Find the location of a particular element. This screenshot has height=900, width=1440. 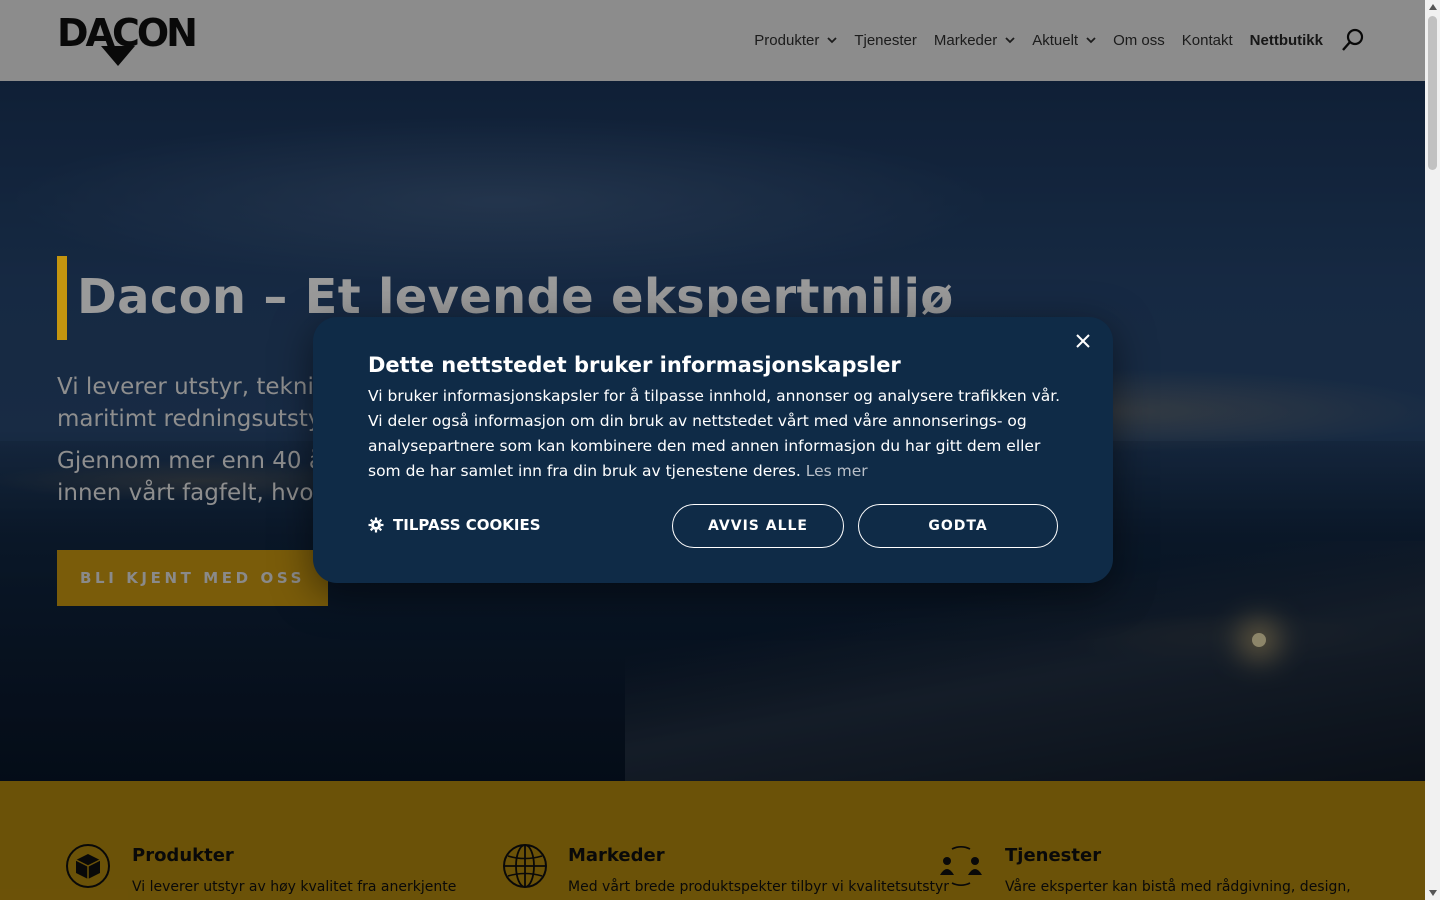

nav-label: Aktuelt is located at coordinates (1055, 40).